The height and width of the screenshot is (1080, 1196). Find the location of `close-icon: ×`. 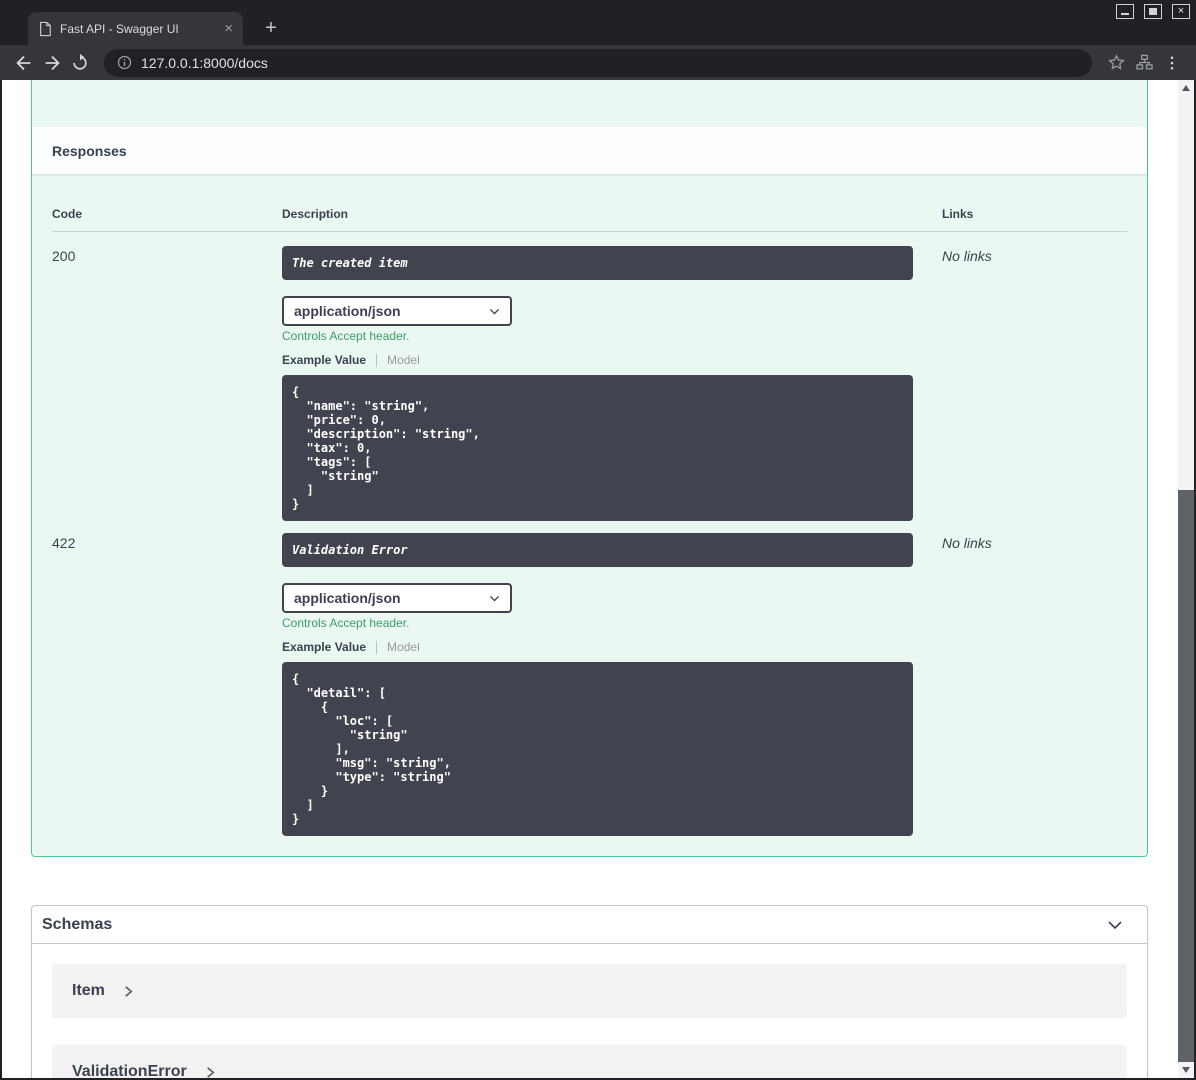

close-icon: × is located at coordinates (1181, 11).